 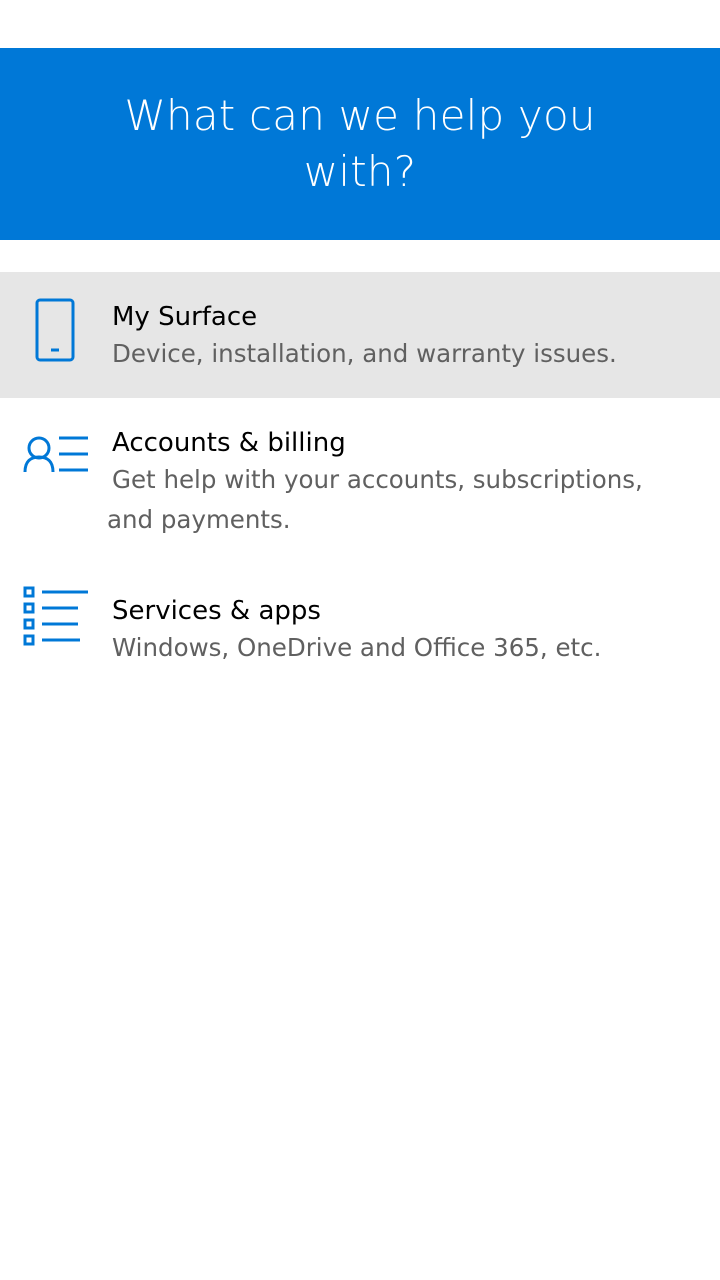 What do you see at coordinates (56, 626) in the screenshot?
I see `bulleted-list-icon` at bounding box center [56, 626].